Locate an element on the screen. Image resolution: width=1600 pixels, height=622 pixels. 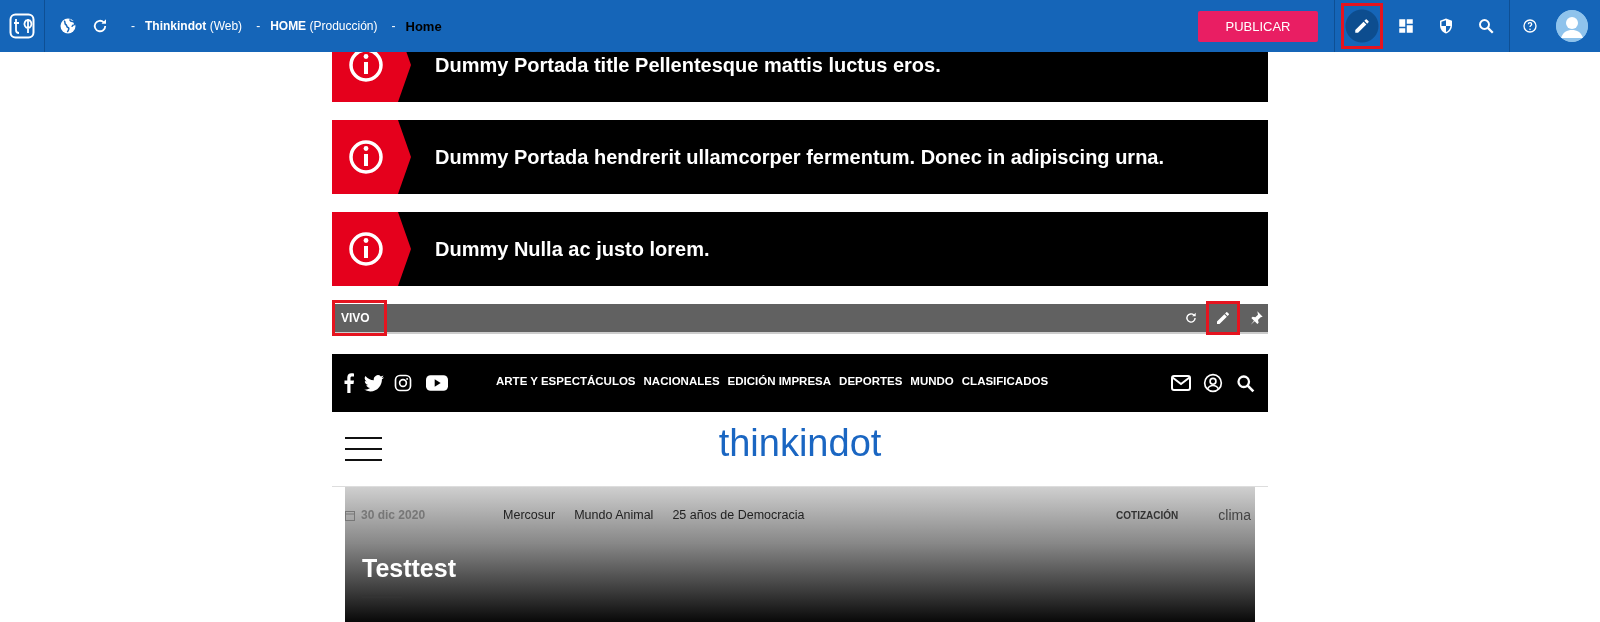
calendar-icon is located at coordinates (350, 515).